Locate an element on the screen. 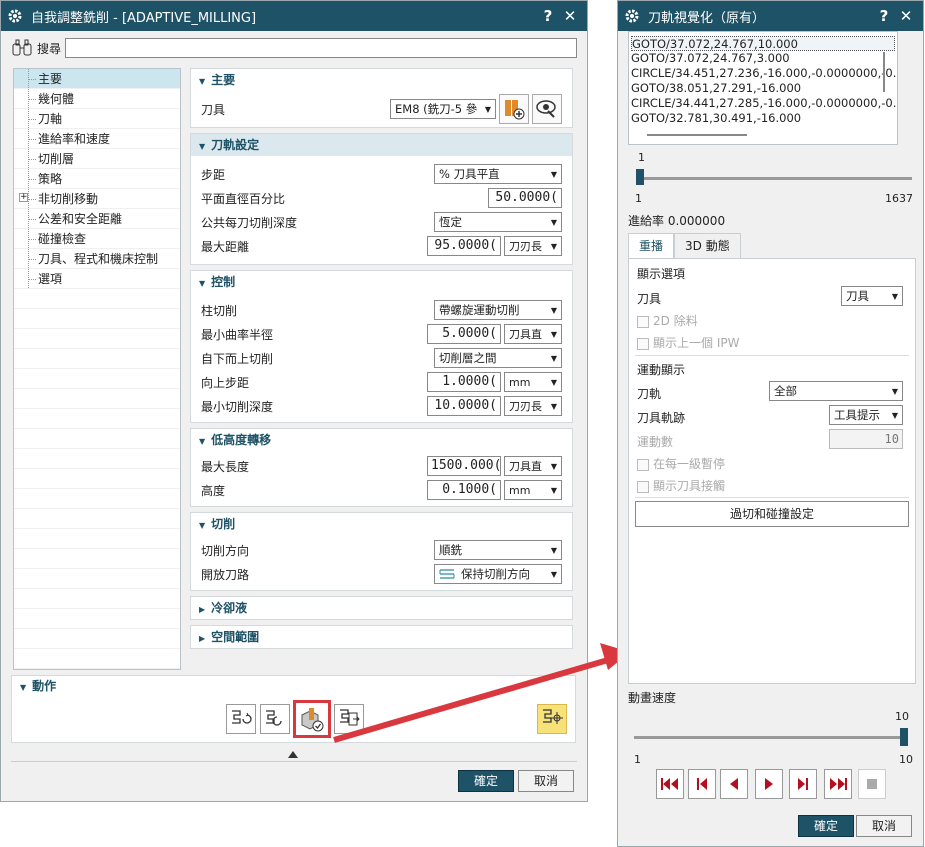 This screenshot has width=925, height=847. horizontal-scrollbar is located at coordinates (697, 135).